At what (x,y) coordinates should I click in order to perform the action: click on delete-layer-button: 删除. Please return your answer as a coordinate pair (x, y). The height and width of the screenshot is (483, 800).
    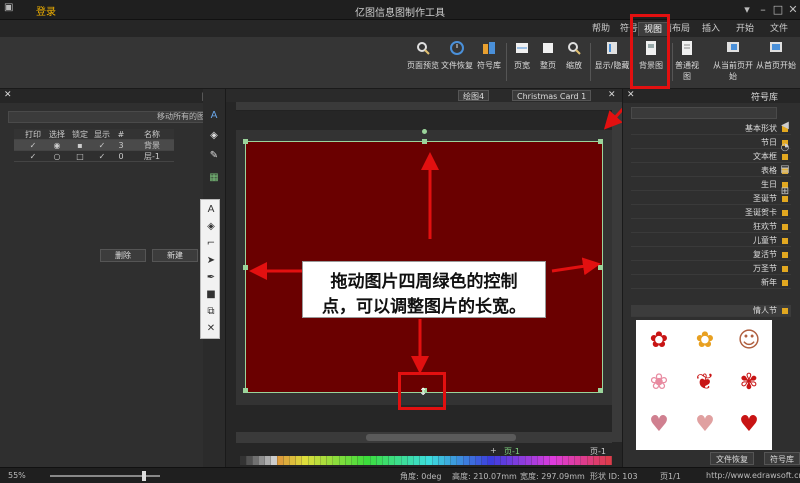
    Looking at the image, I should click on (123, 255).